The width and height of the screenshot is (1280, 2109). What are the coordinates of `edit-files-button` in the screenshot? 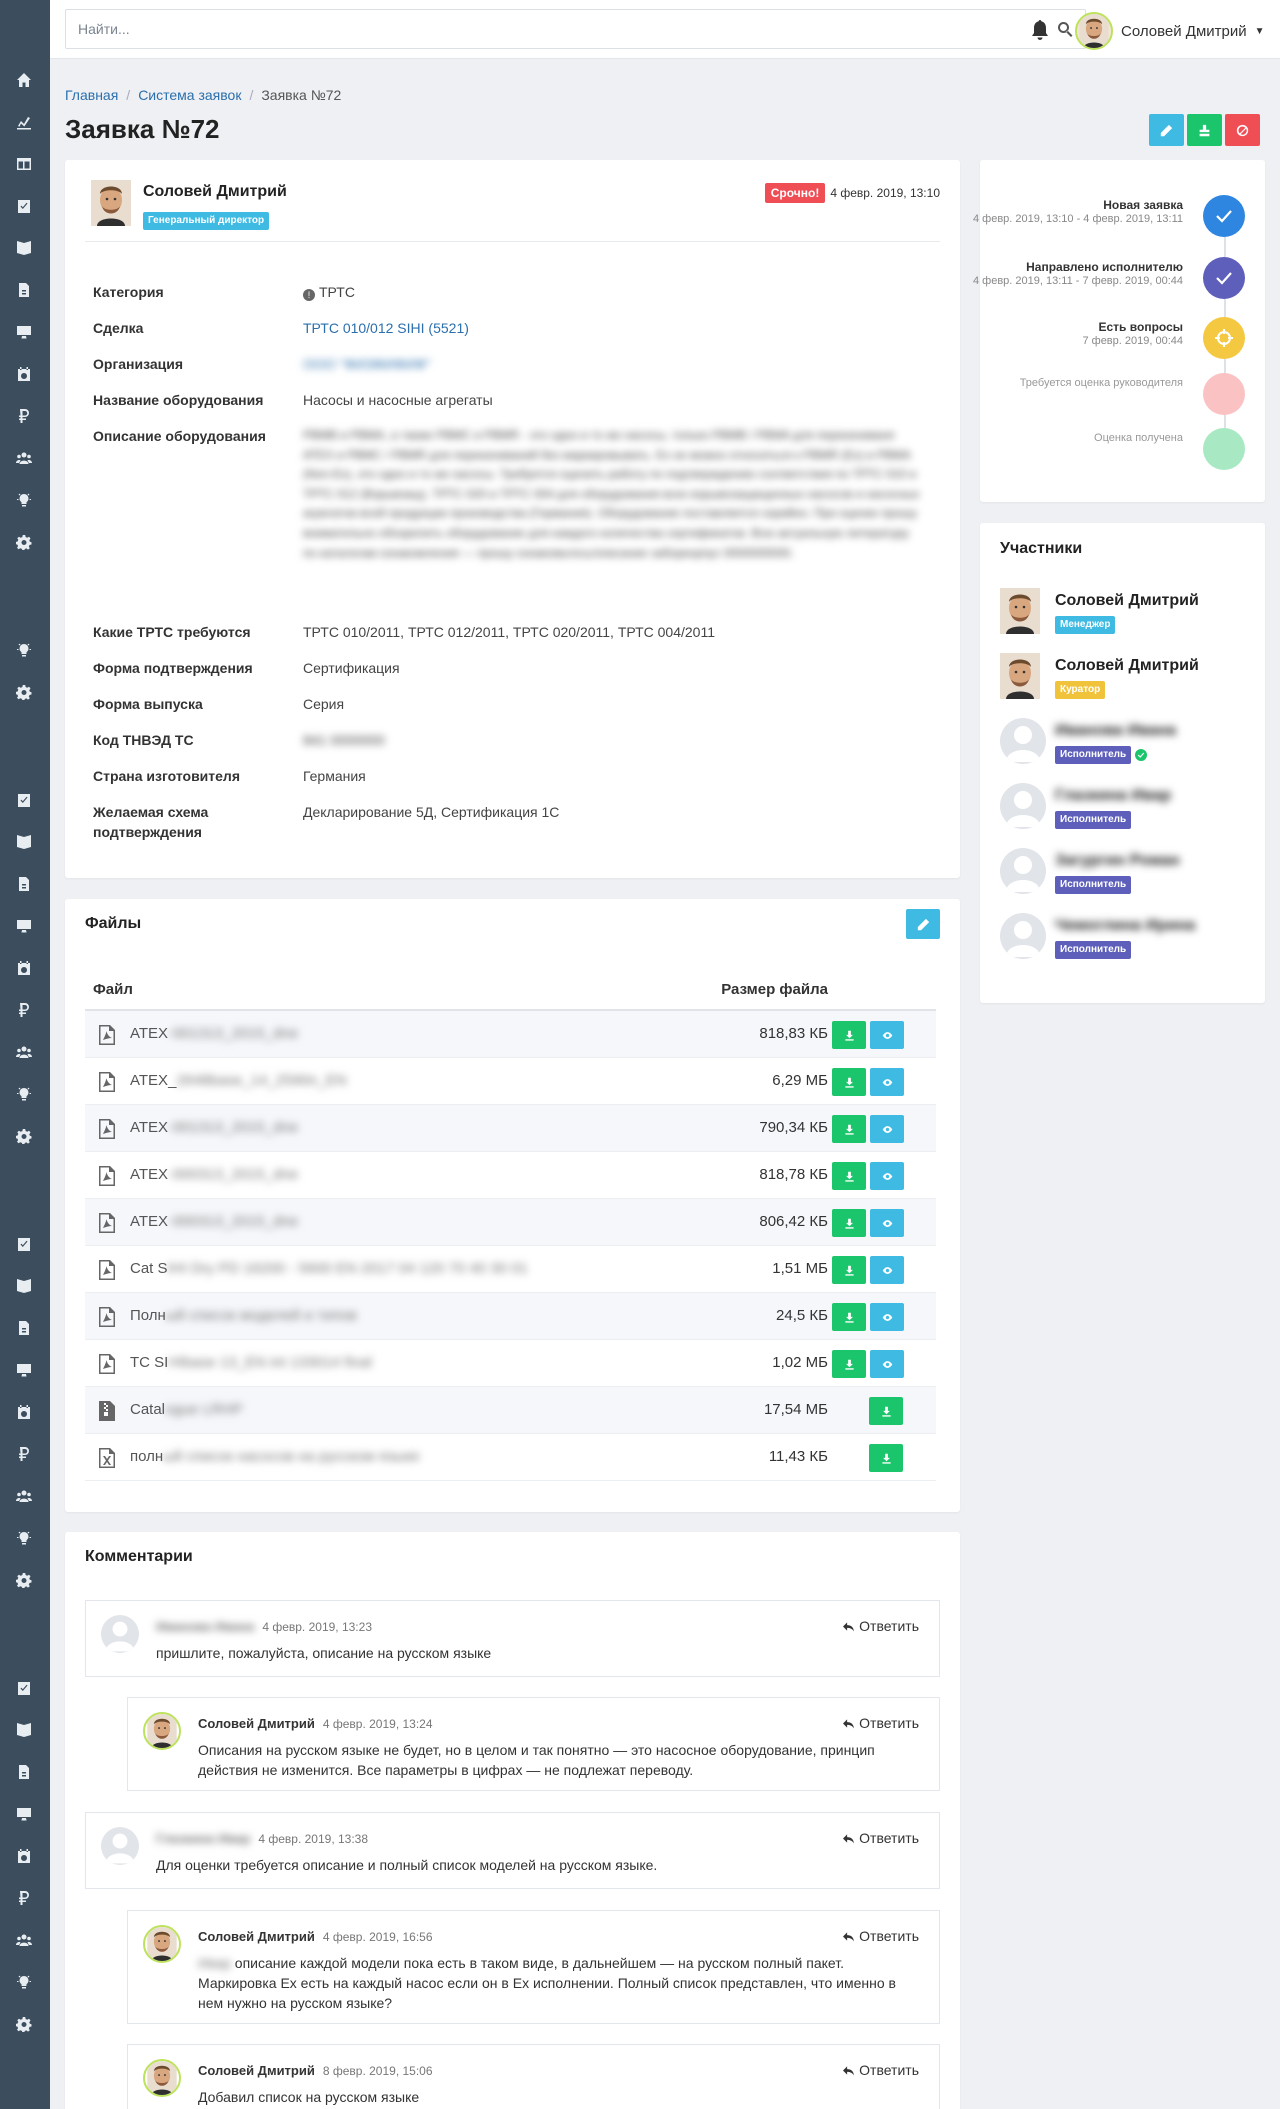 It's located at (923, 924).